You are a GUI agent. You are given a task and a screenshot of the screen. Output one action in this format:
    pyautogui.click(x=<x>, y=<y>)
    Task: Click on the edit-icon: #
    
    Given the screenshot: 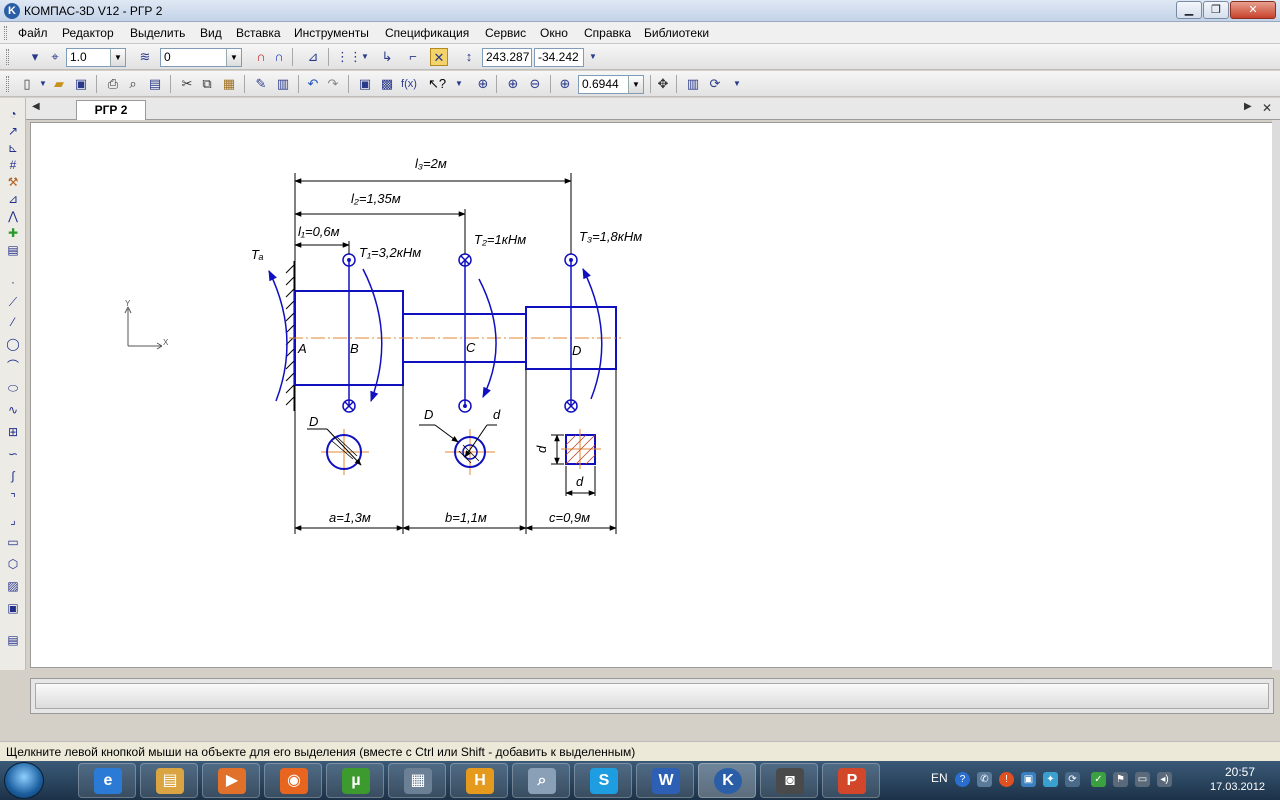 What is the action you would take?
    pyautogui.click(x=13, y=165)
    